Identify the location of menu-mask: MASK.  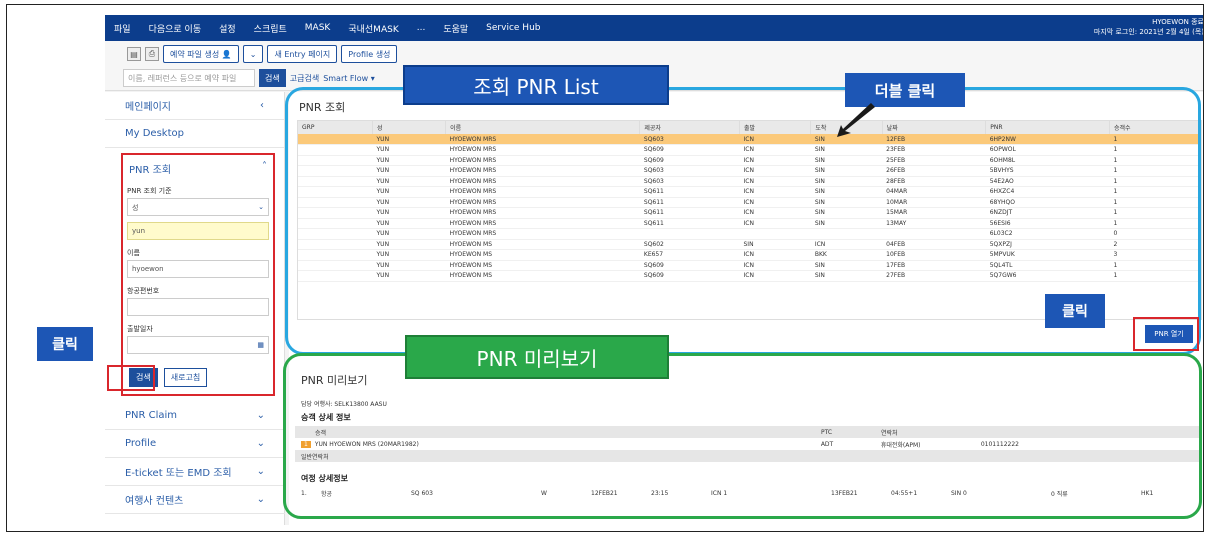
(318, 28).